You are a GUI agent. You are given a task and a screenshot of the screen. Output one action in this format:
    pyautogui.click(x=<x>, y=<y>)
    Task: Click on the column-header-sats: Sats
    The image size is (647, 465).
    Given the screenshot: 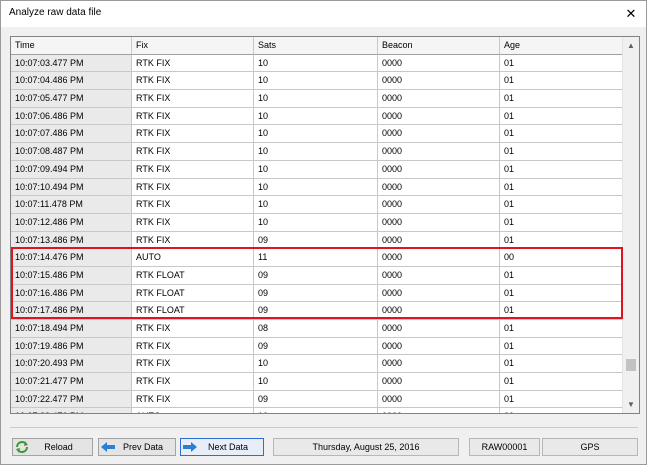 What is the action you would take?
    pyautogui.click(x=316, y=46)
    